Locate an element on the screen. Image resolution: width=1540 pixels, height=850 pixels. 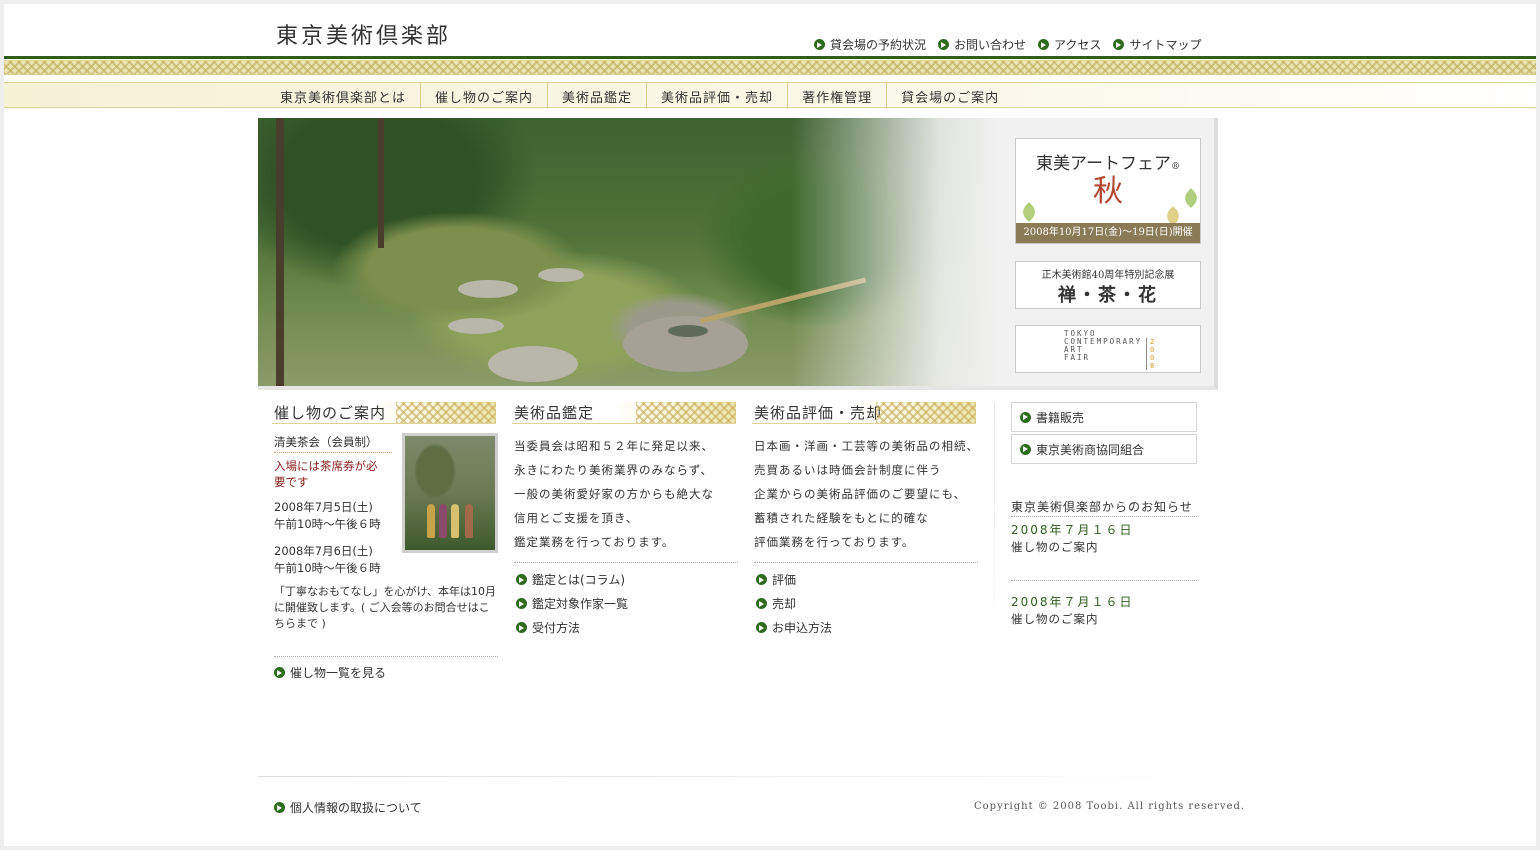
appraisal-link-artists: 鑑定対象作家一覧 is located at coordinates (572, 603).